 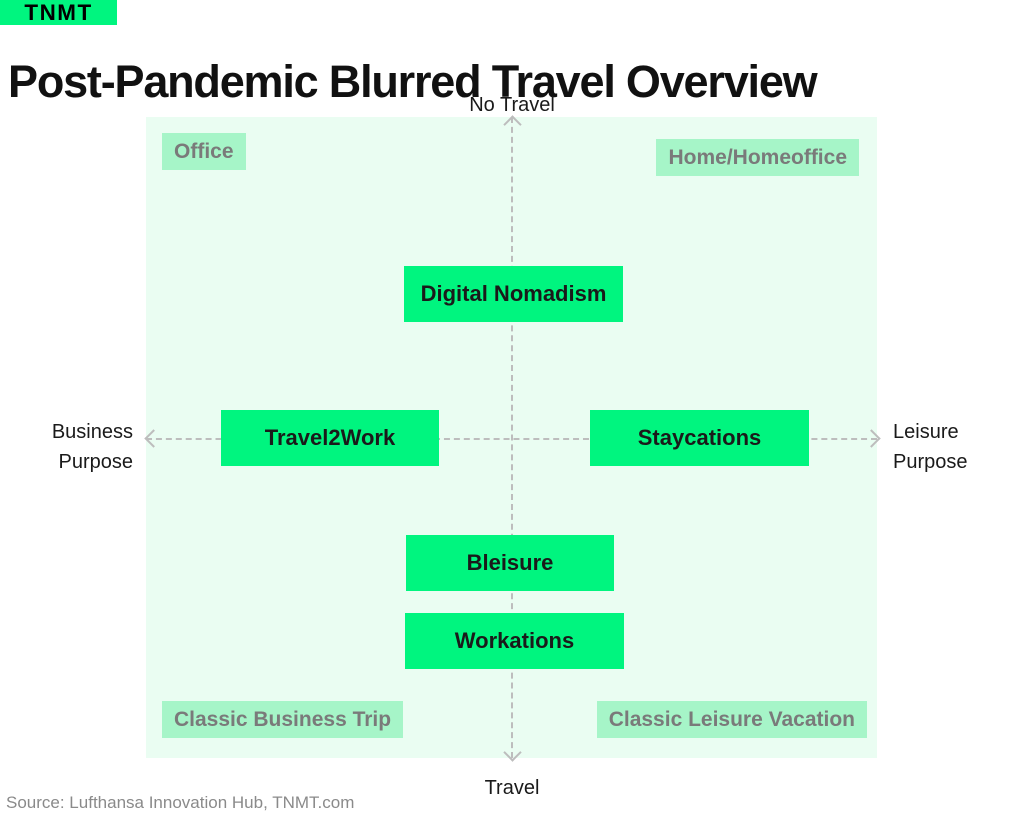 I want to click on concept-box-digital-nomadism: Digital Nomadism, so click(x=513, y=294).